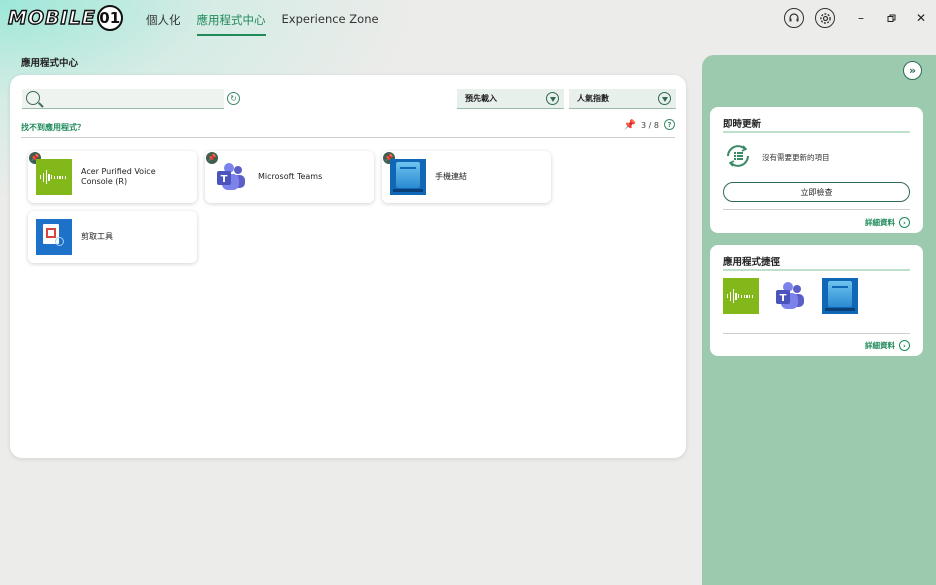  Describe the element at coordinates (118, 176) in the screenshot. I see `app-card-label: Acer Purified Voice Console (R)` at that location.